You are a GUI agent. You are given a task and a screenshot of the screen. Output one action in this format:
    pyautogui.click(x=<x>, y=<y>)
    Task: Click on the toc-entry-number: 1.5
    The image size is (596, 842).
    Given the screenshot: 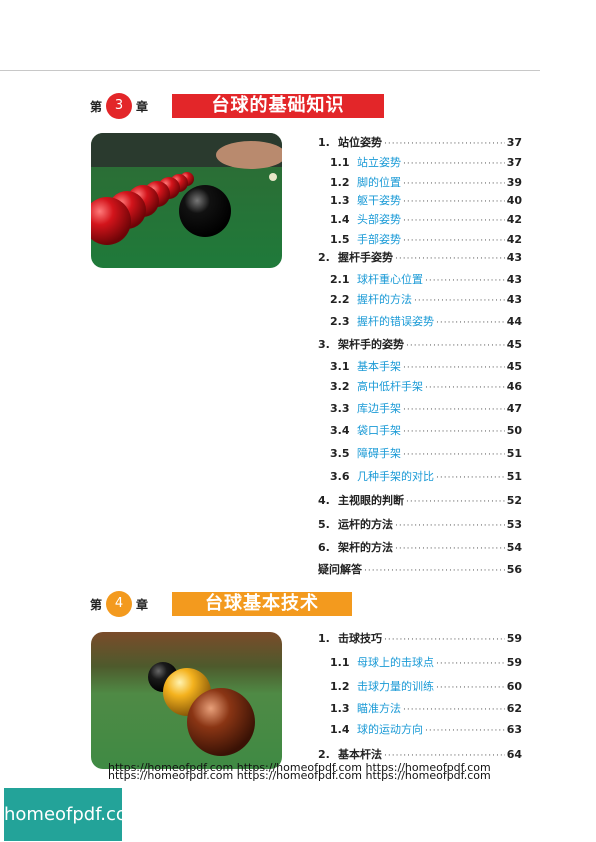 What is the action you would take?
    pyautogui.click(x=340, y=239)
    